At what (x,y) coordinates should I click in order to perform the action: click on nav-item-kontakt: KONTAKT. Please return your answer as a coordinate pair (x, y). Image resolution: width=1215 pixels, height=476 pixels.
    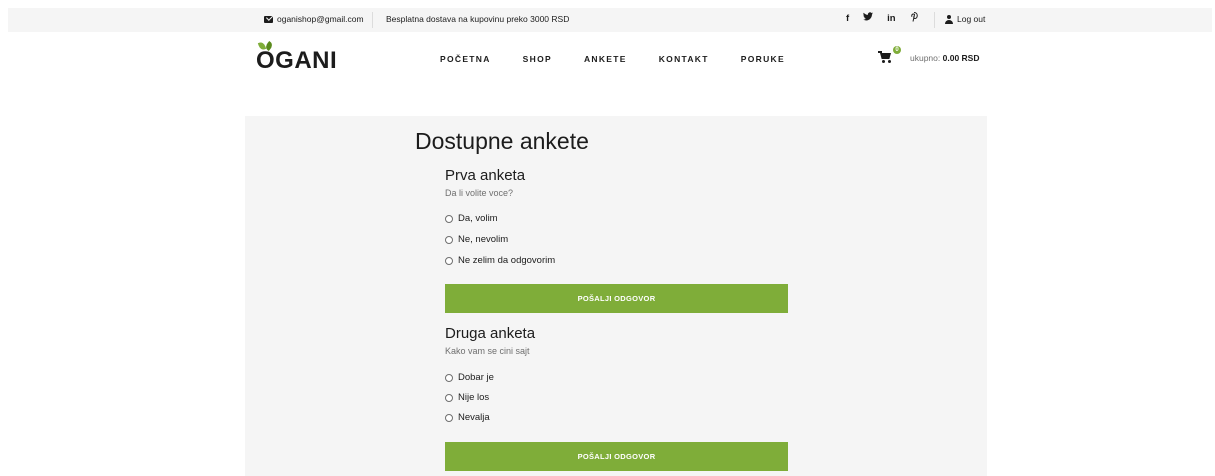
    Looking at the image, I should click on (684, 59).